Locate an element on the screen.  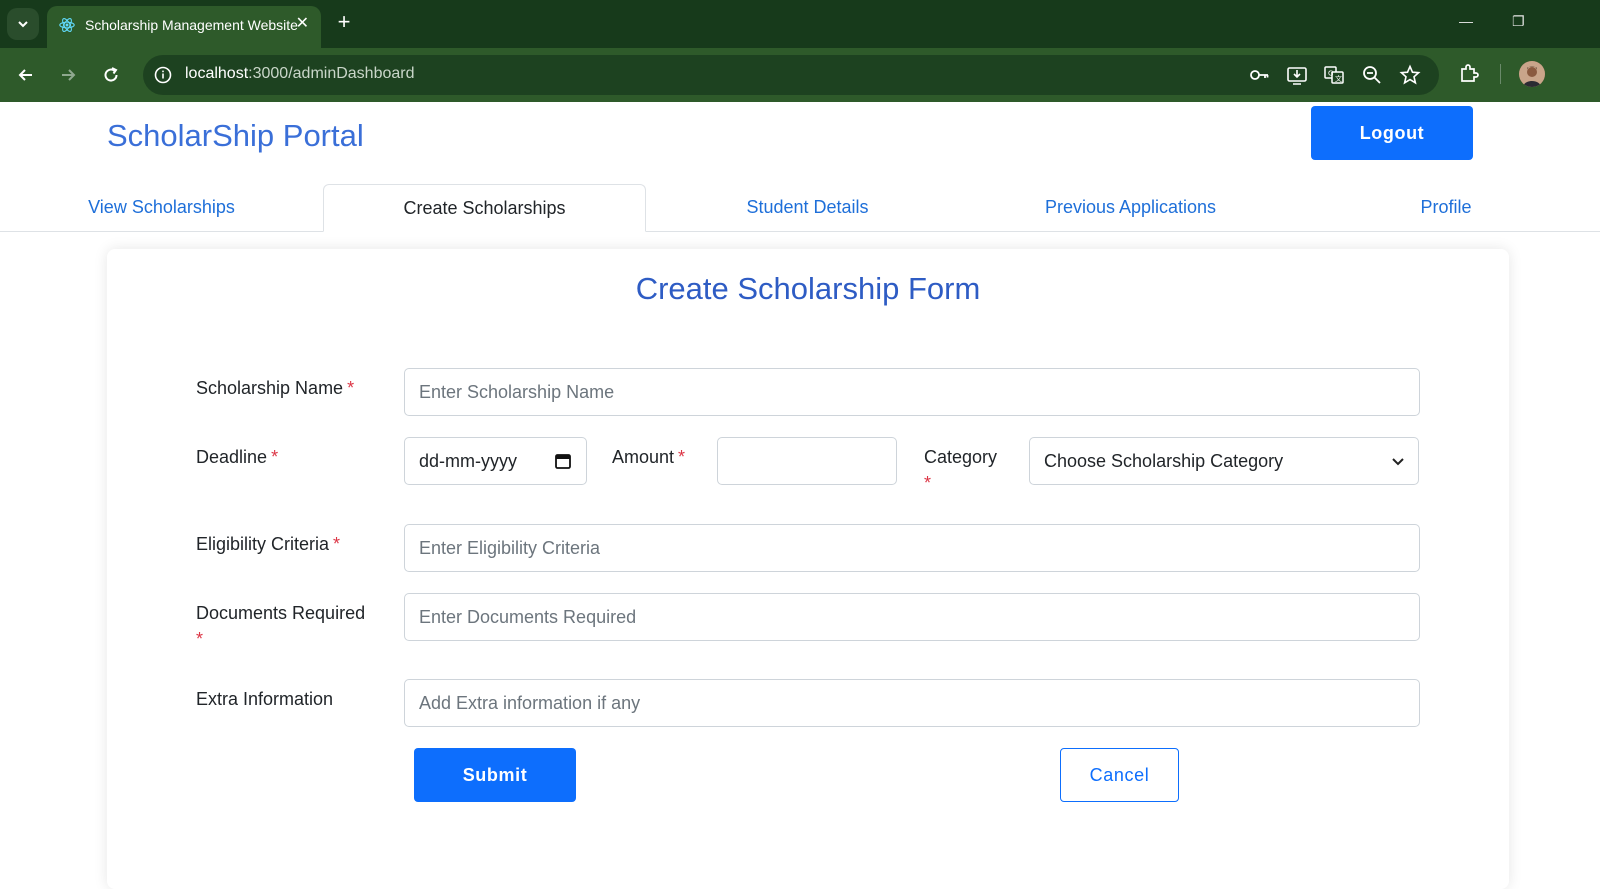
eligibility-label: Eligibility Criteria * is located at coordinates (268, 544).